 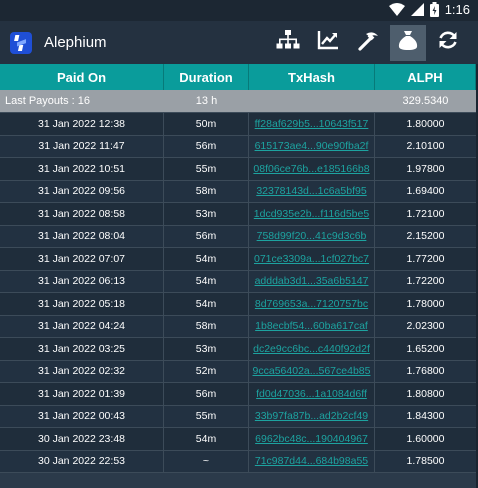 What do you see at coordinates (82, 236) in the screenshot?
I see `paid-on-cell: 31 Jan 2022 08:04` at bounding box center [82, 236].